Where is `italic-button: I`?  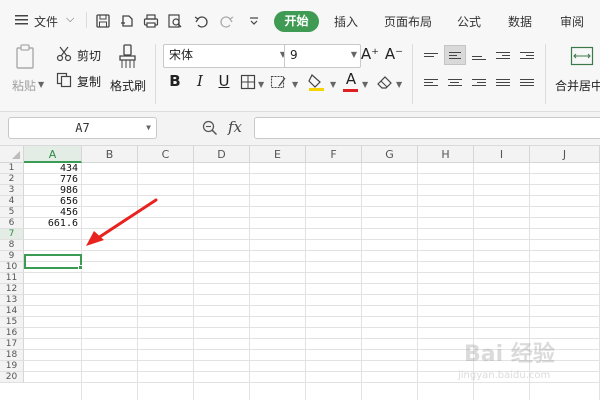 italic-button: I is located at coordinates (200, 81).